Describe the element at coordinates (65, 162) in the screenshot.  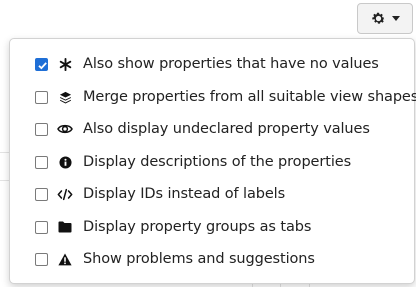
I see `info-circle-icon` at that location.